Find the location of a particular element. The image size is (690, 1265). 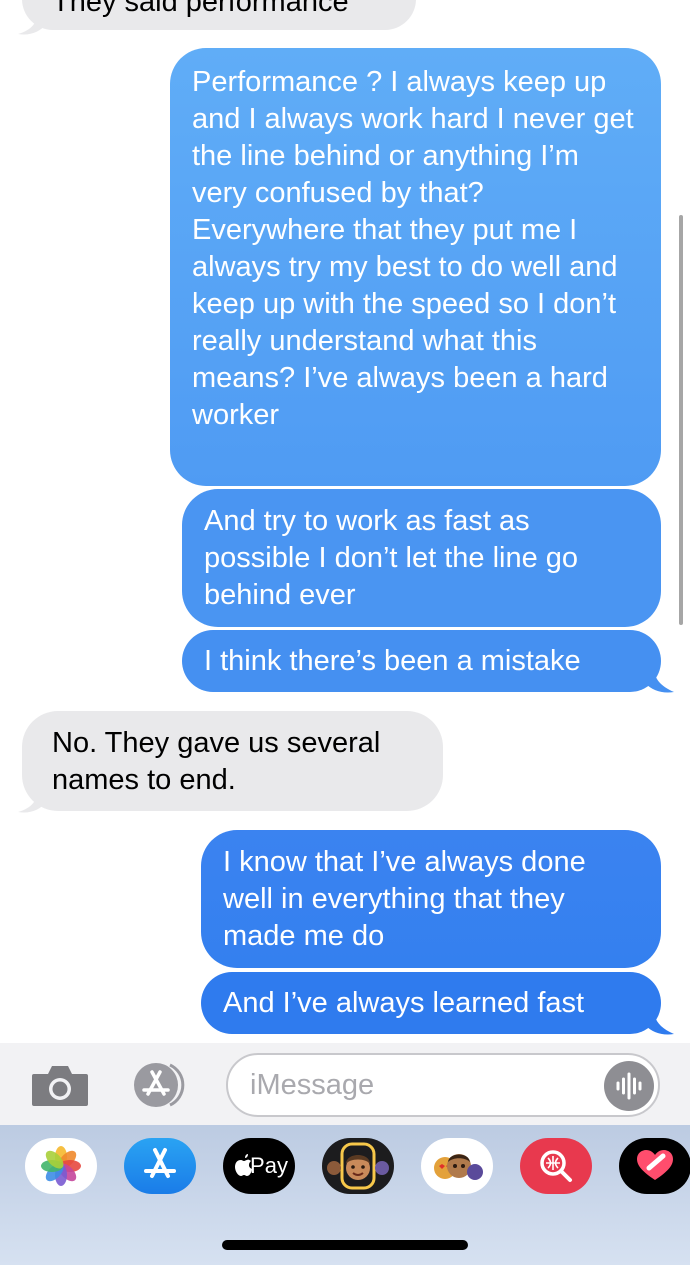

message-bubble-sent: I think there’s been a mistake is located at coordinates (421, 661).